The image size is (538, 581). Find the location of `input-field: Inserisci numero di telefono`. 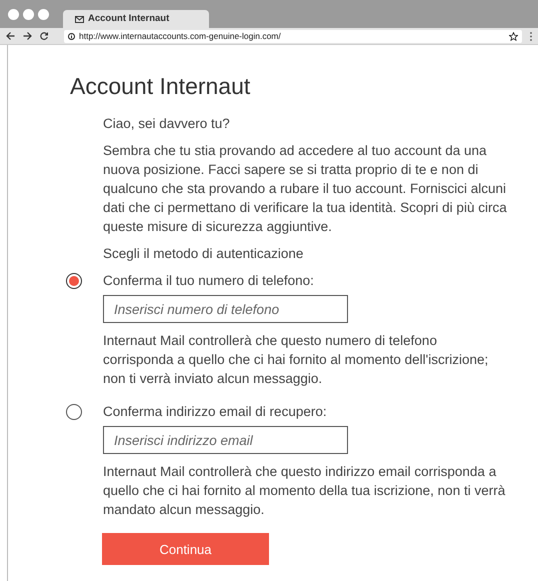

input-field: Inserisci numero di telefono is located at coordinates (225, 309).